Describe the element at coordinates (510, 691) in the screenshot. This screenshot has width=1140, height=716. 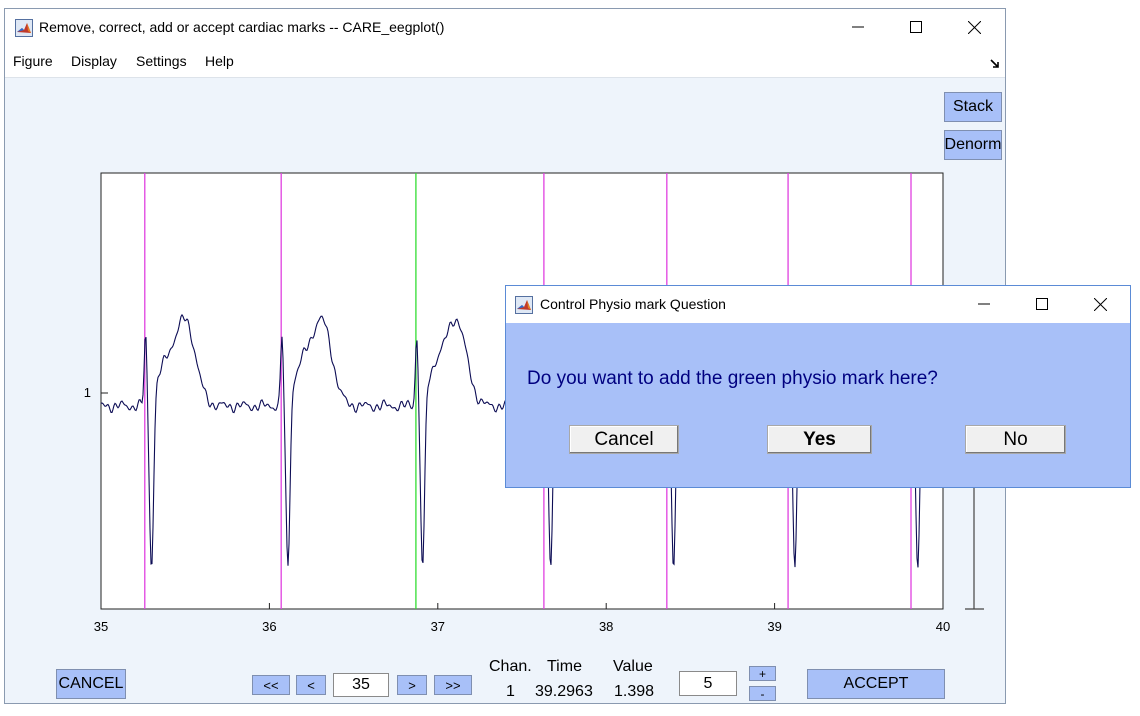
I see `chan-value: 1` at that location.